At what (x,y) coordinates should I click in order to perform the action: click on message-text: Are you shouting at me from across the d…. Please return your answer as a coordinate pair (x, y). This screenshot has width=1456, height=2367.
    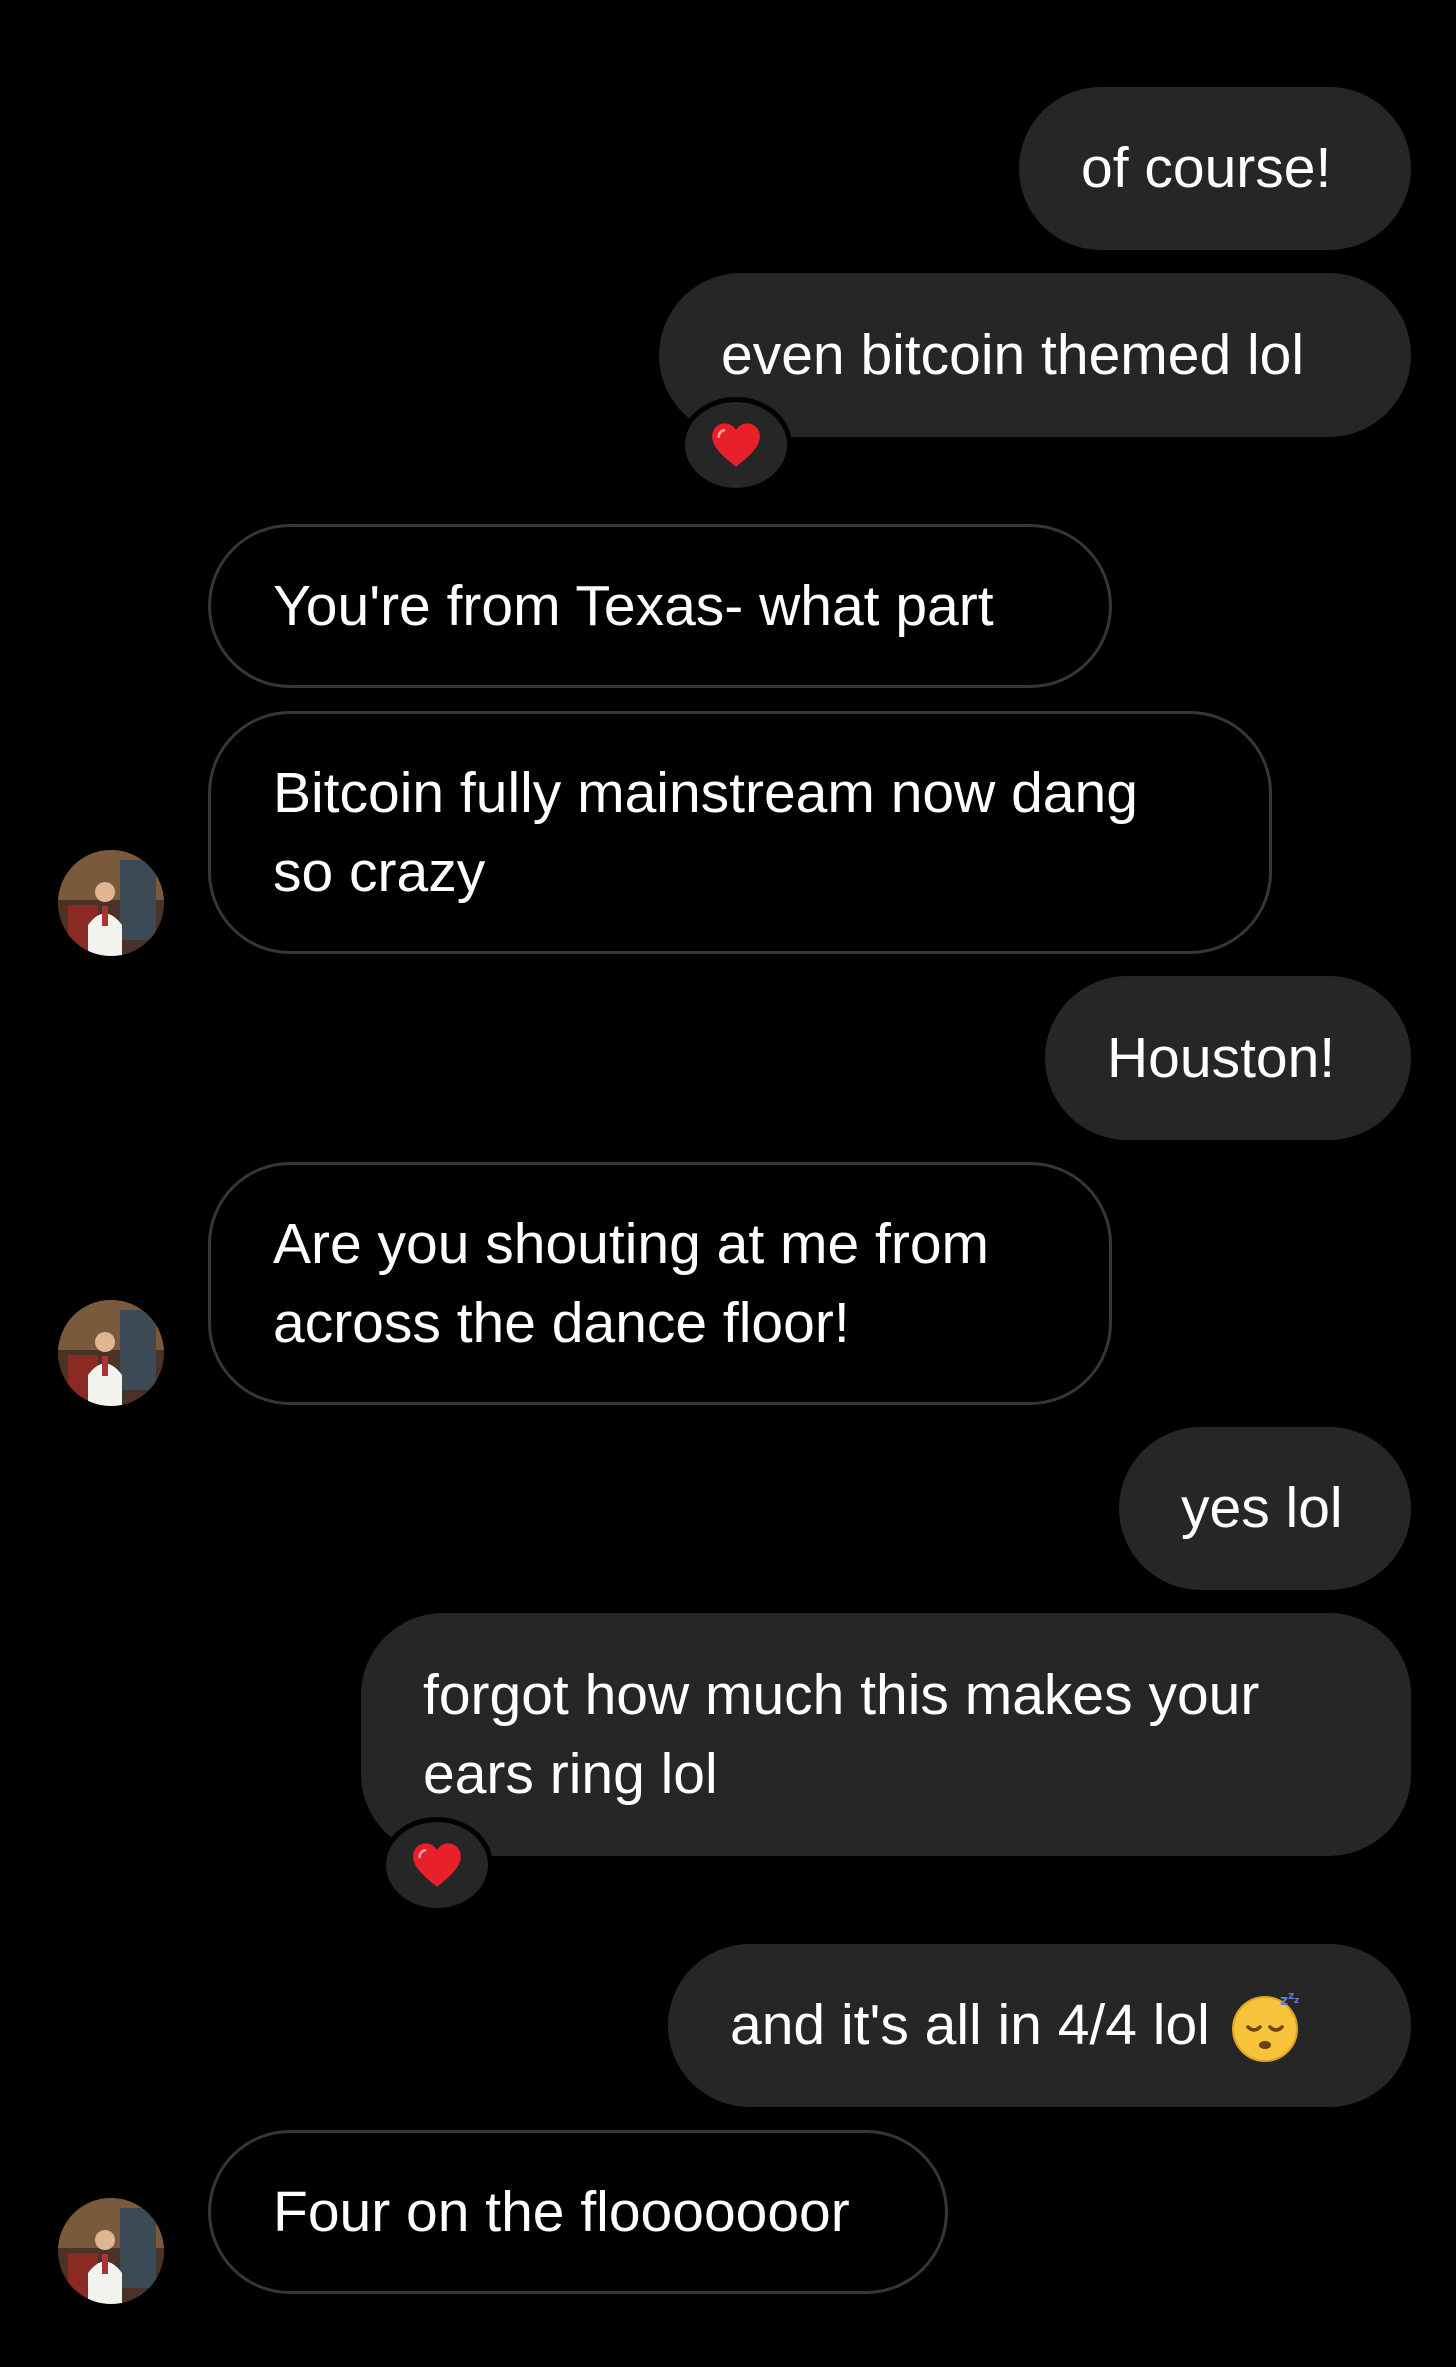
    Looking at the image, I should click on (631, 1283).